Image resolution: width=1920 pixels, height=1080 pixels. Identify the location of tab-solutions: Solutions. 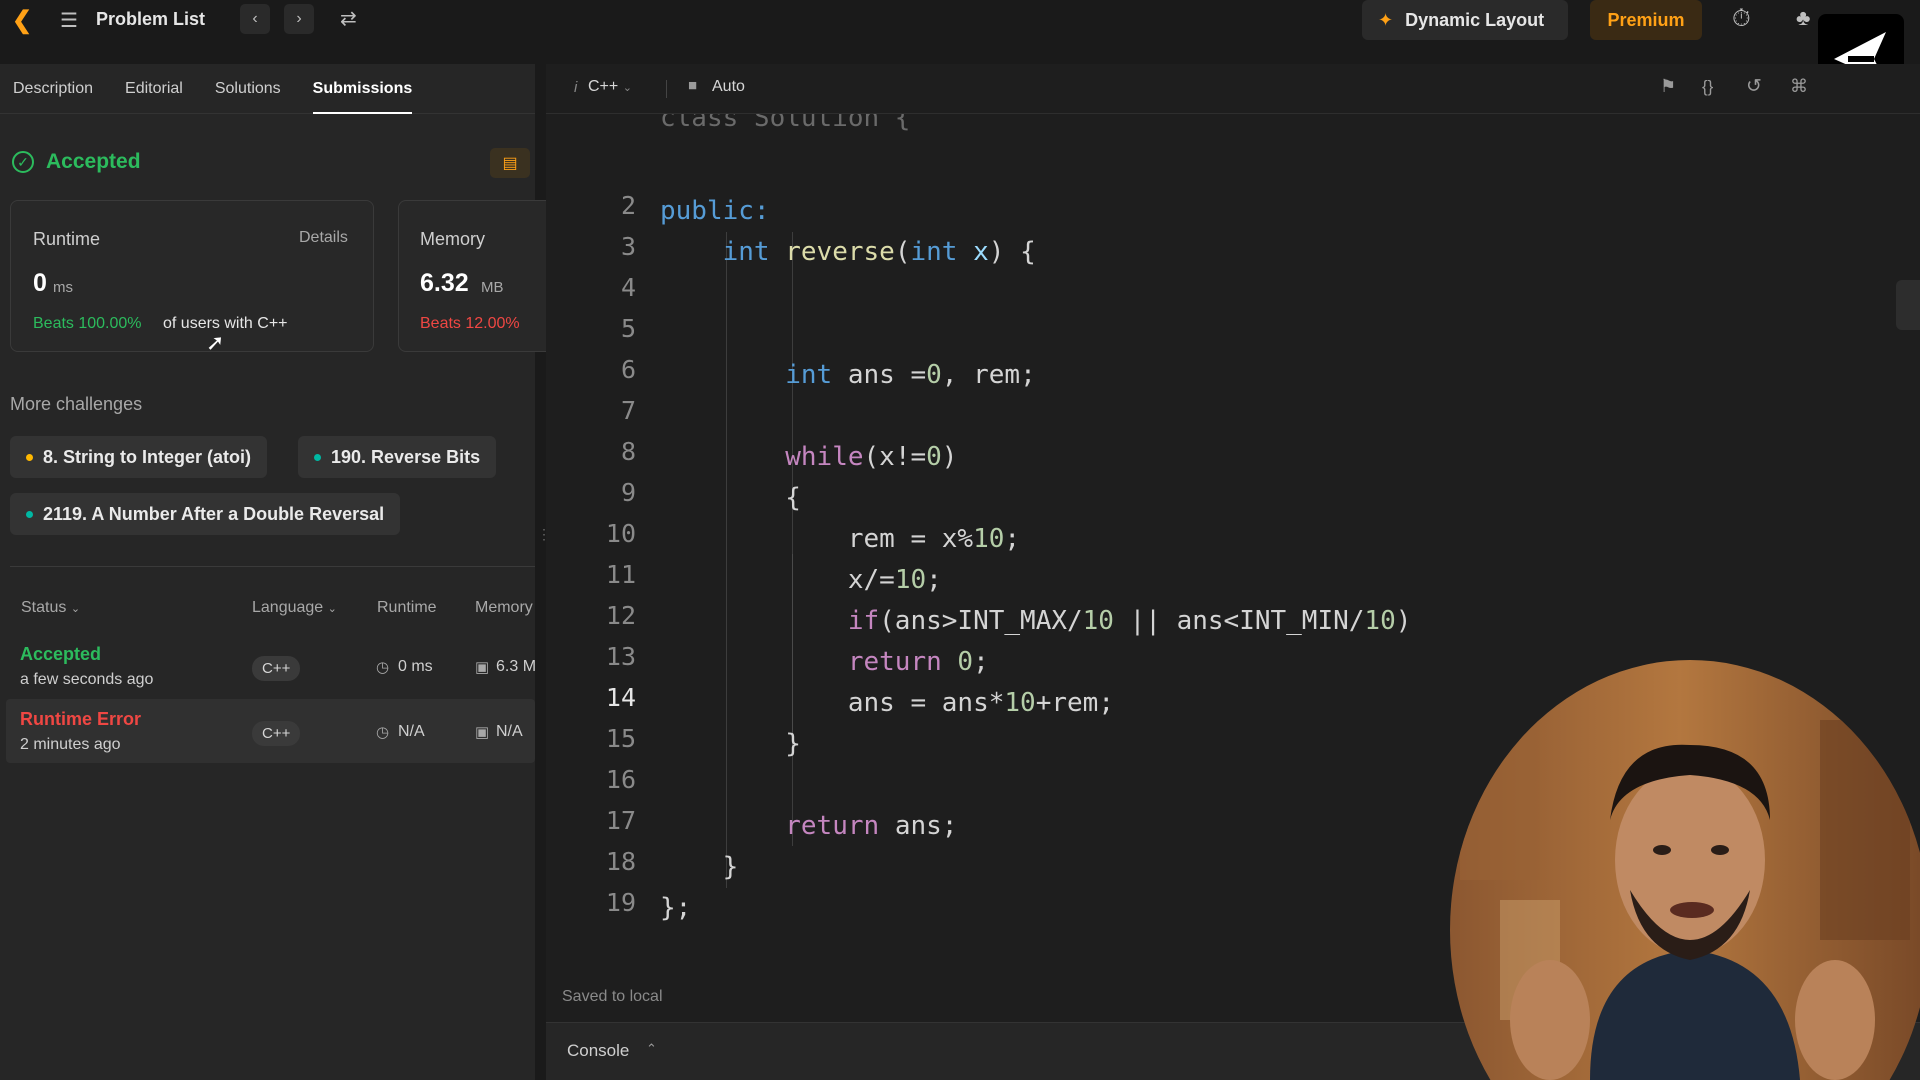
(248, 89).